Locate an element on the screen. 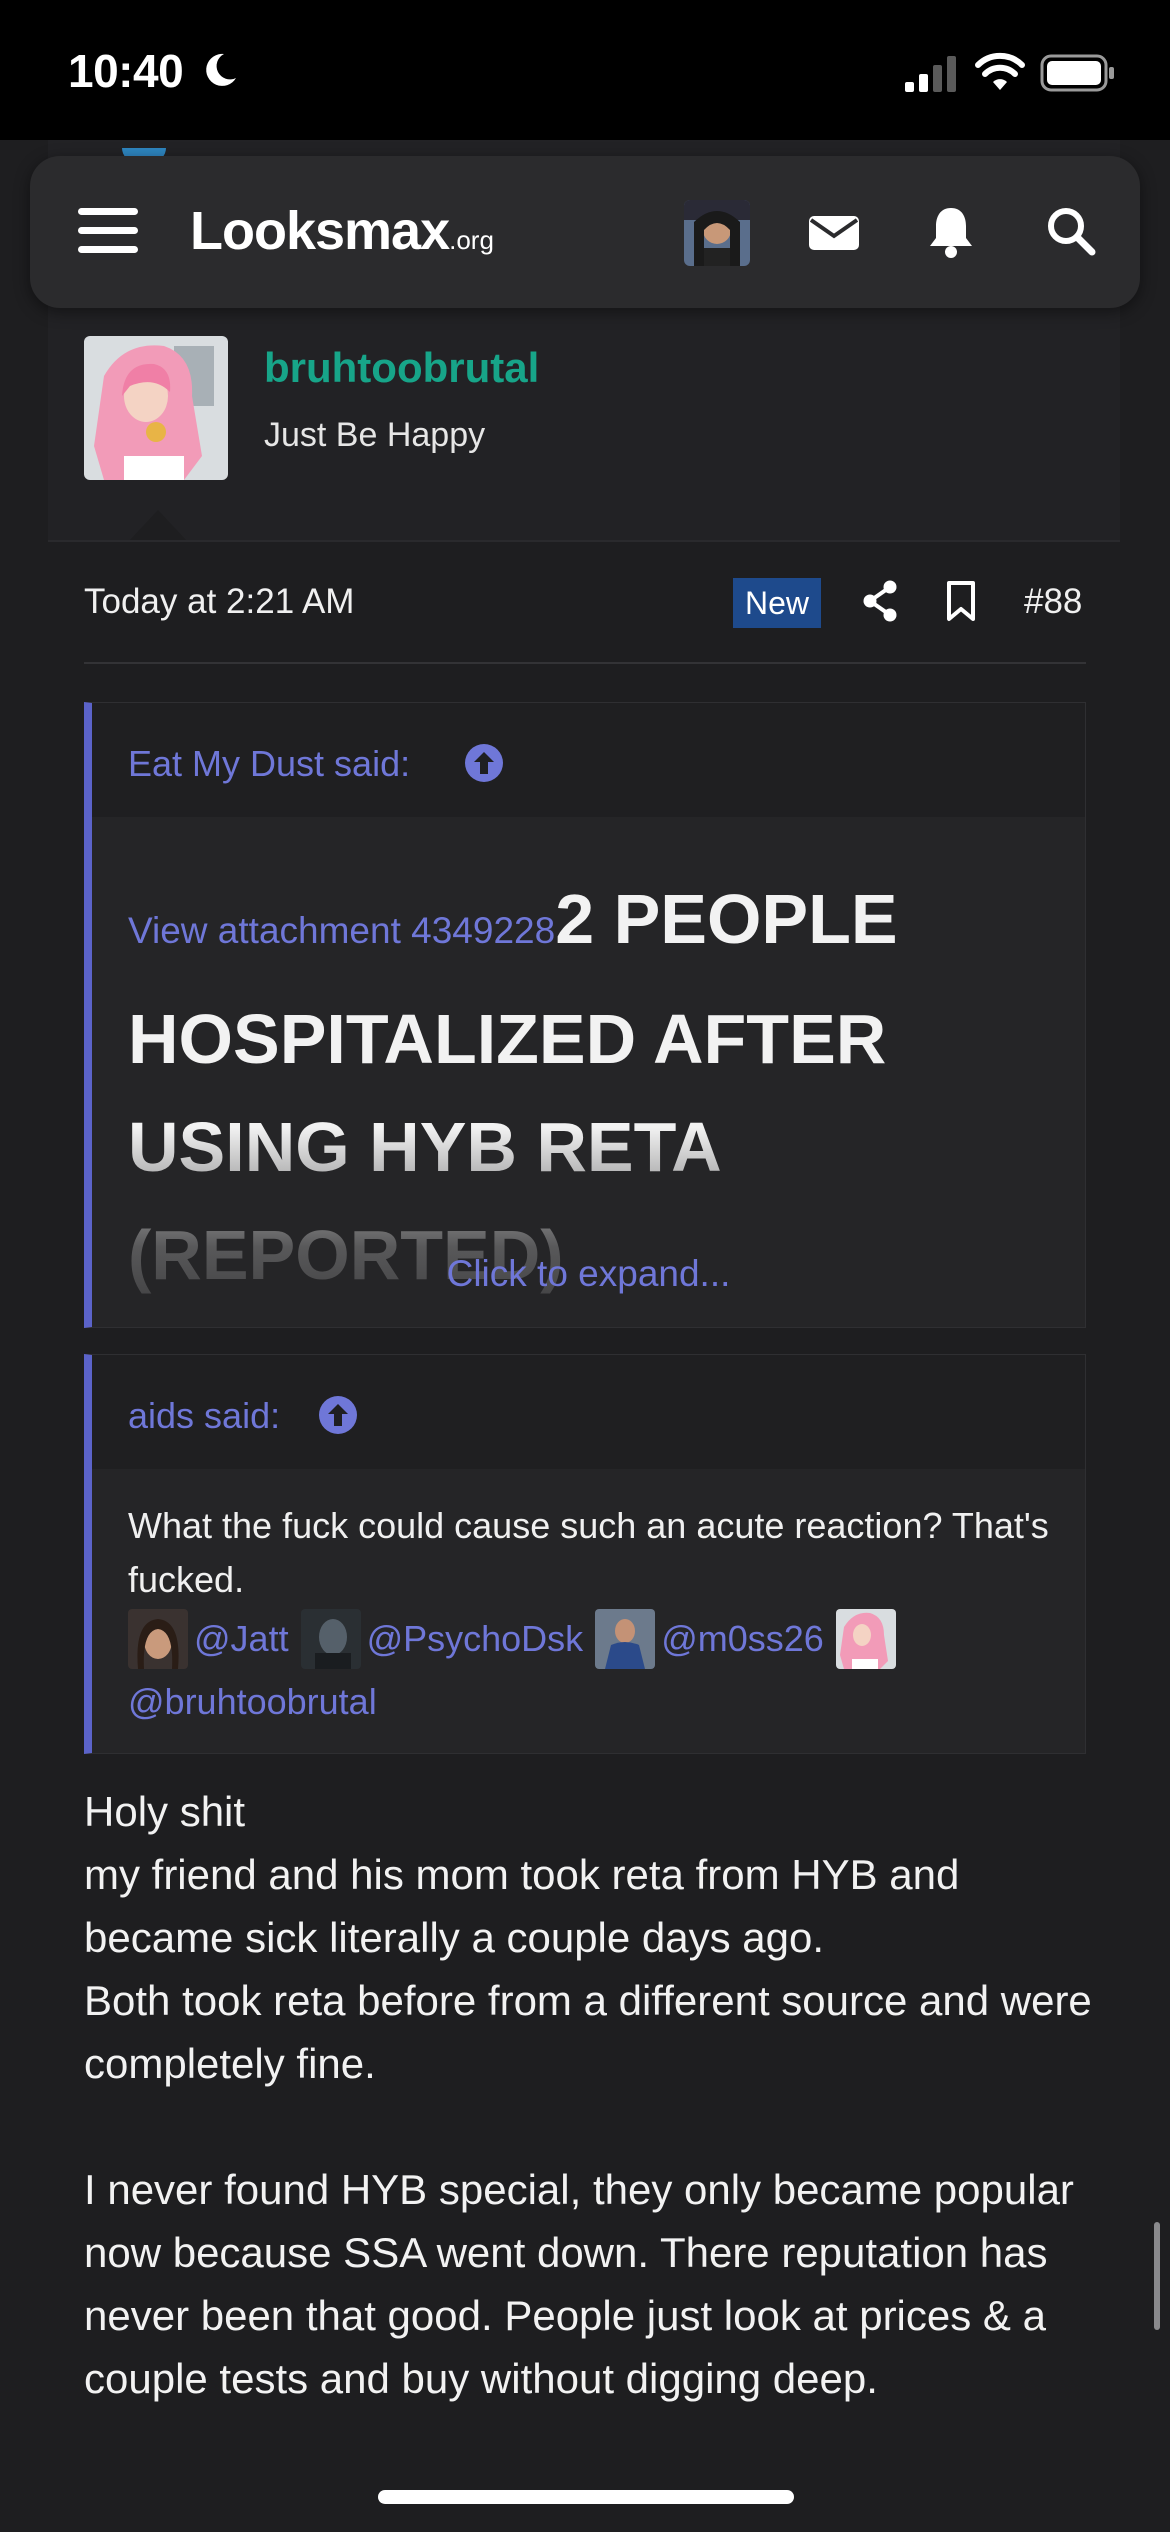  quote-header: Eat My Dust said: is located at coordinates (588, 760).